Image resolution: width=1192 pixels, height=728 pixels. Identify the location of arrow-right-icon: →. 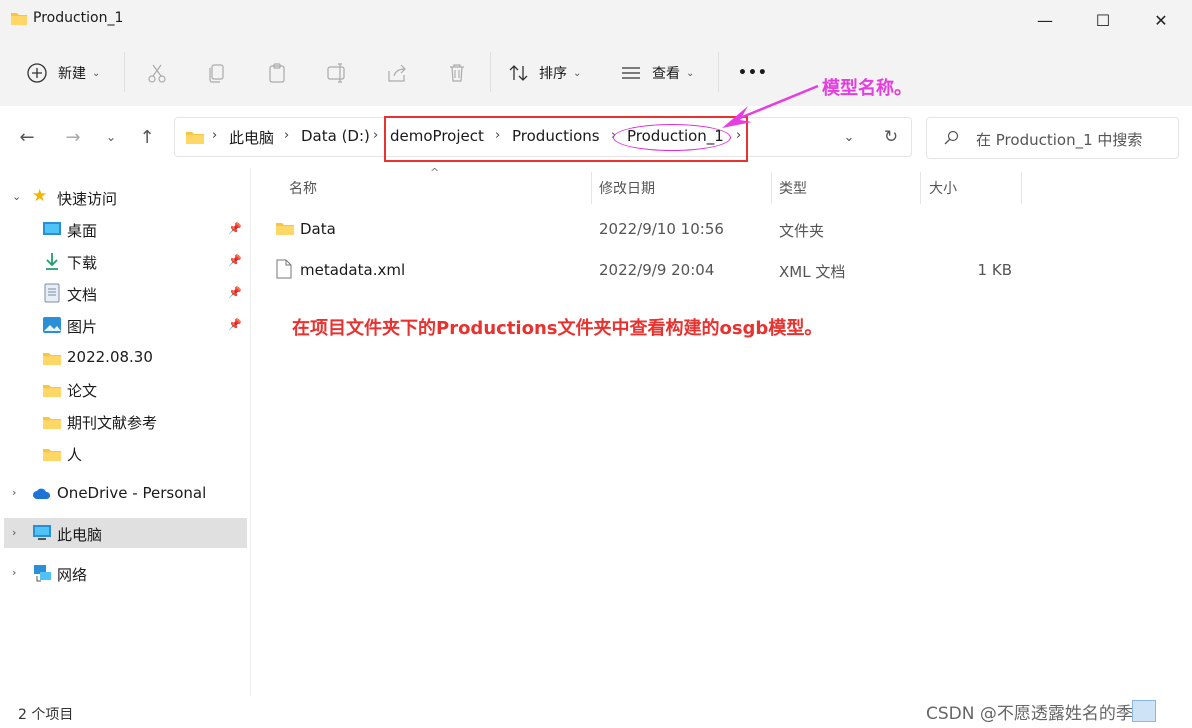
(73, 137).